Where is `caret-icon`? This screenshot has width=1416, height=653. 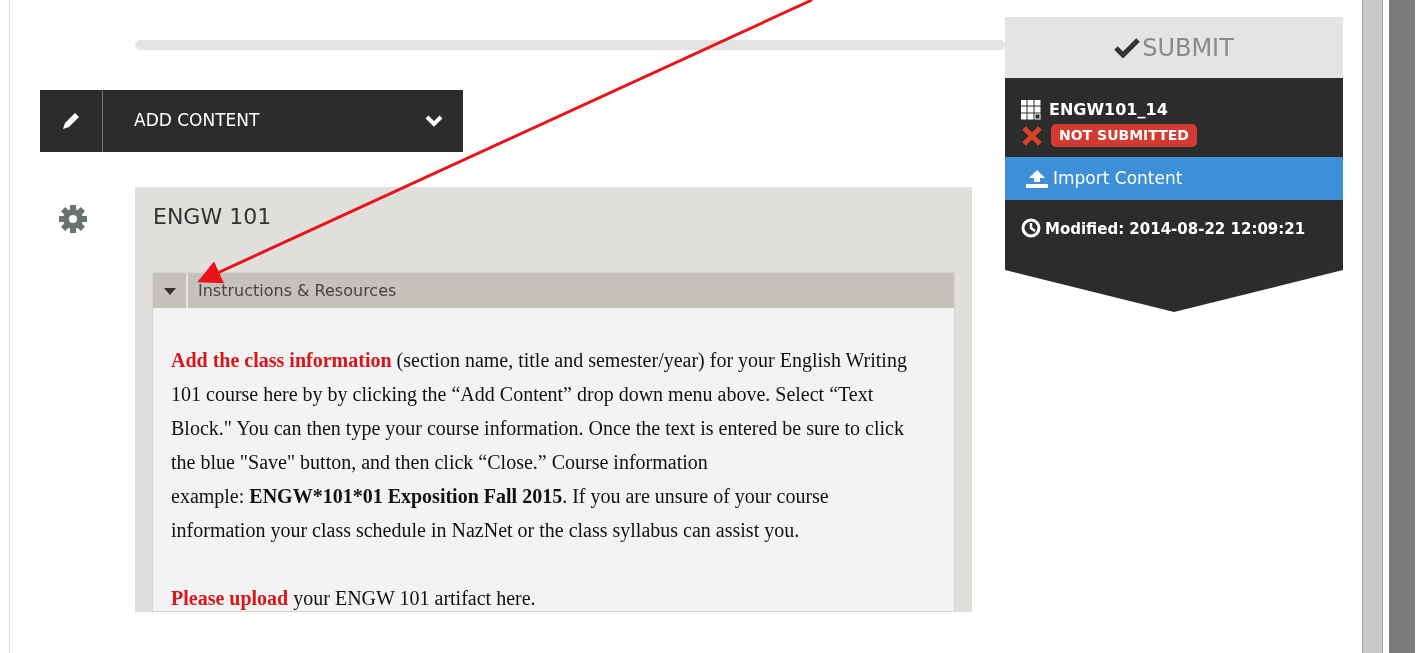
caret-icon is located at coordinates (169, 290).